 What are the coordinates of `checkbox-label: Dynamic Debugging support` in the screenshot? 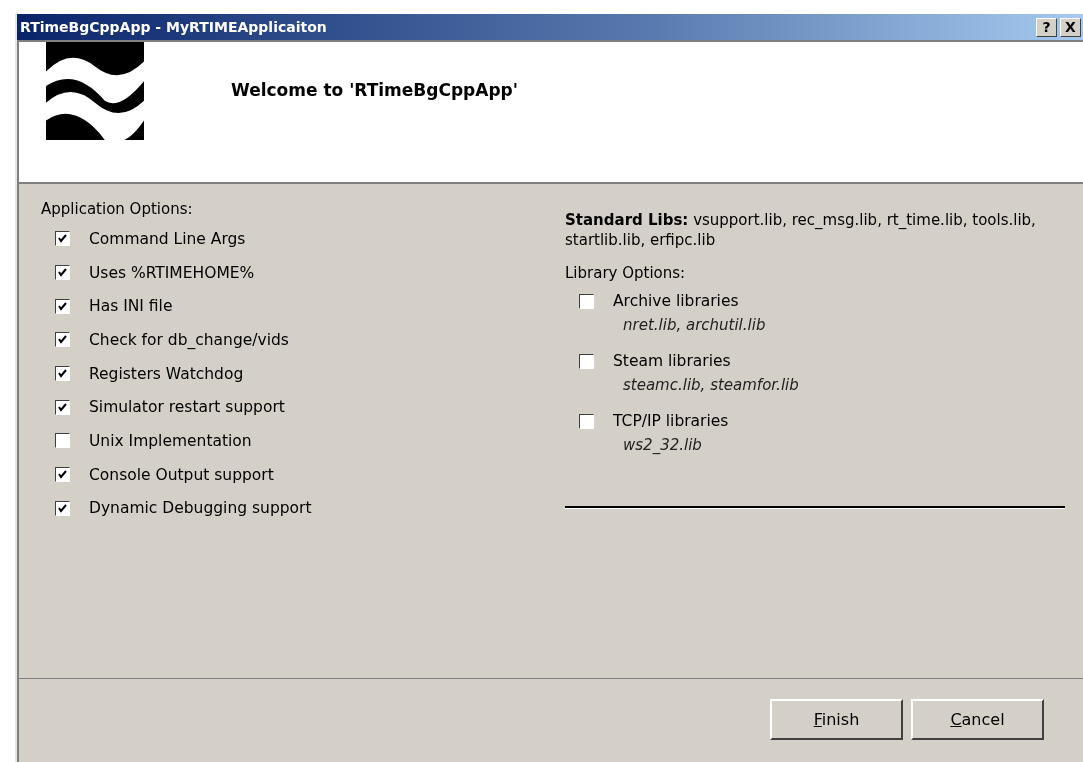 It's located at (200, 508).